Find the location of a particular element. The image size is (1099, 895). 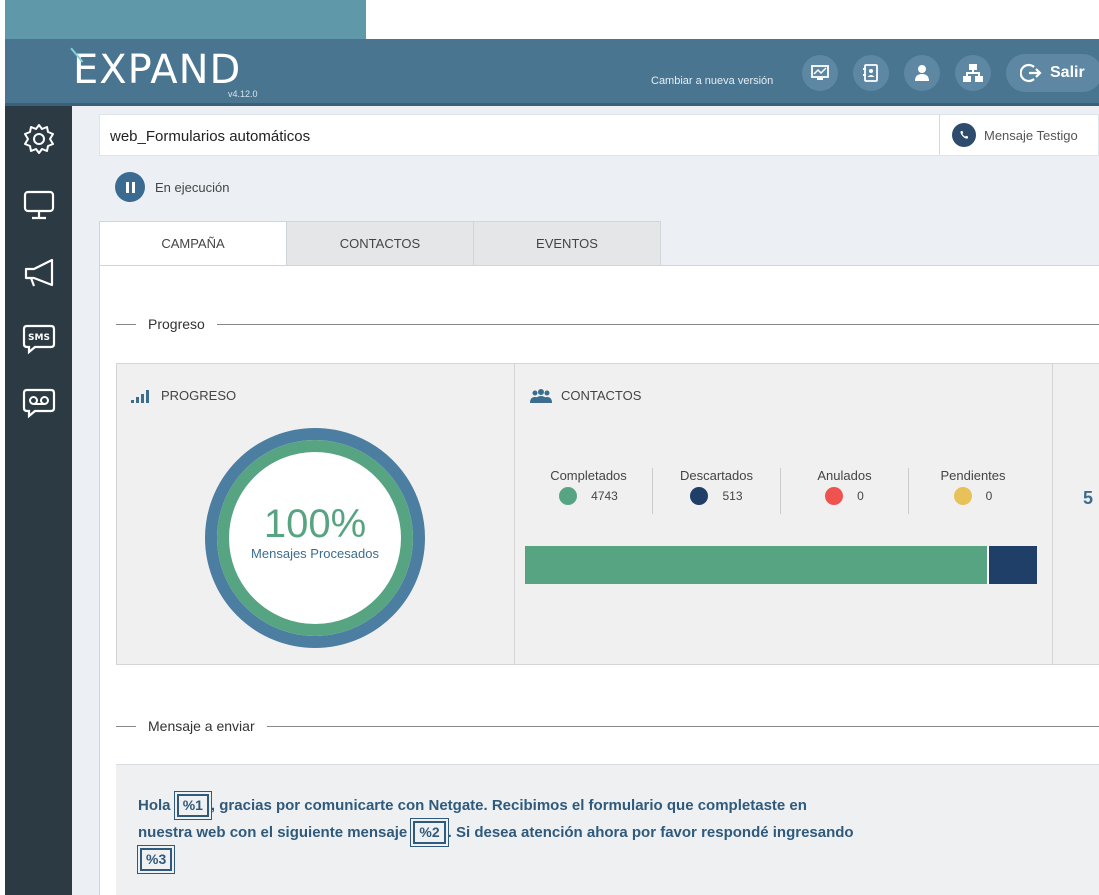

stat-label: Descartados is located at coordinates (716, 475).